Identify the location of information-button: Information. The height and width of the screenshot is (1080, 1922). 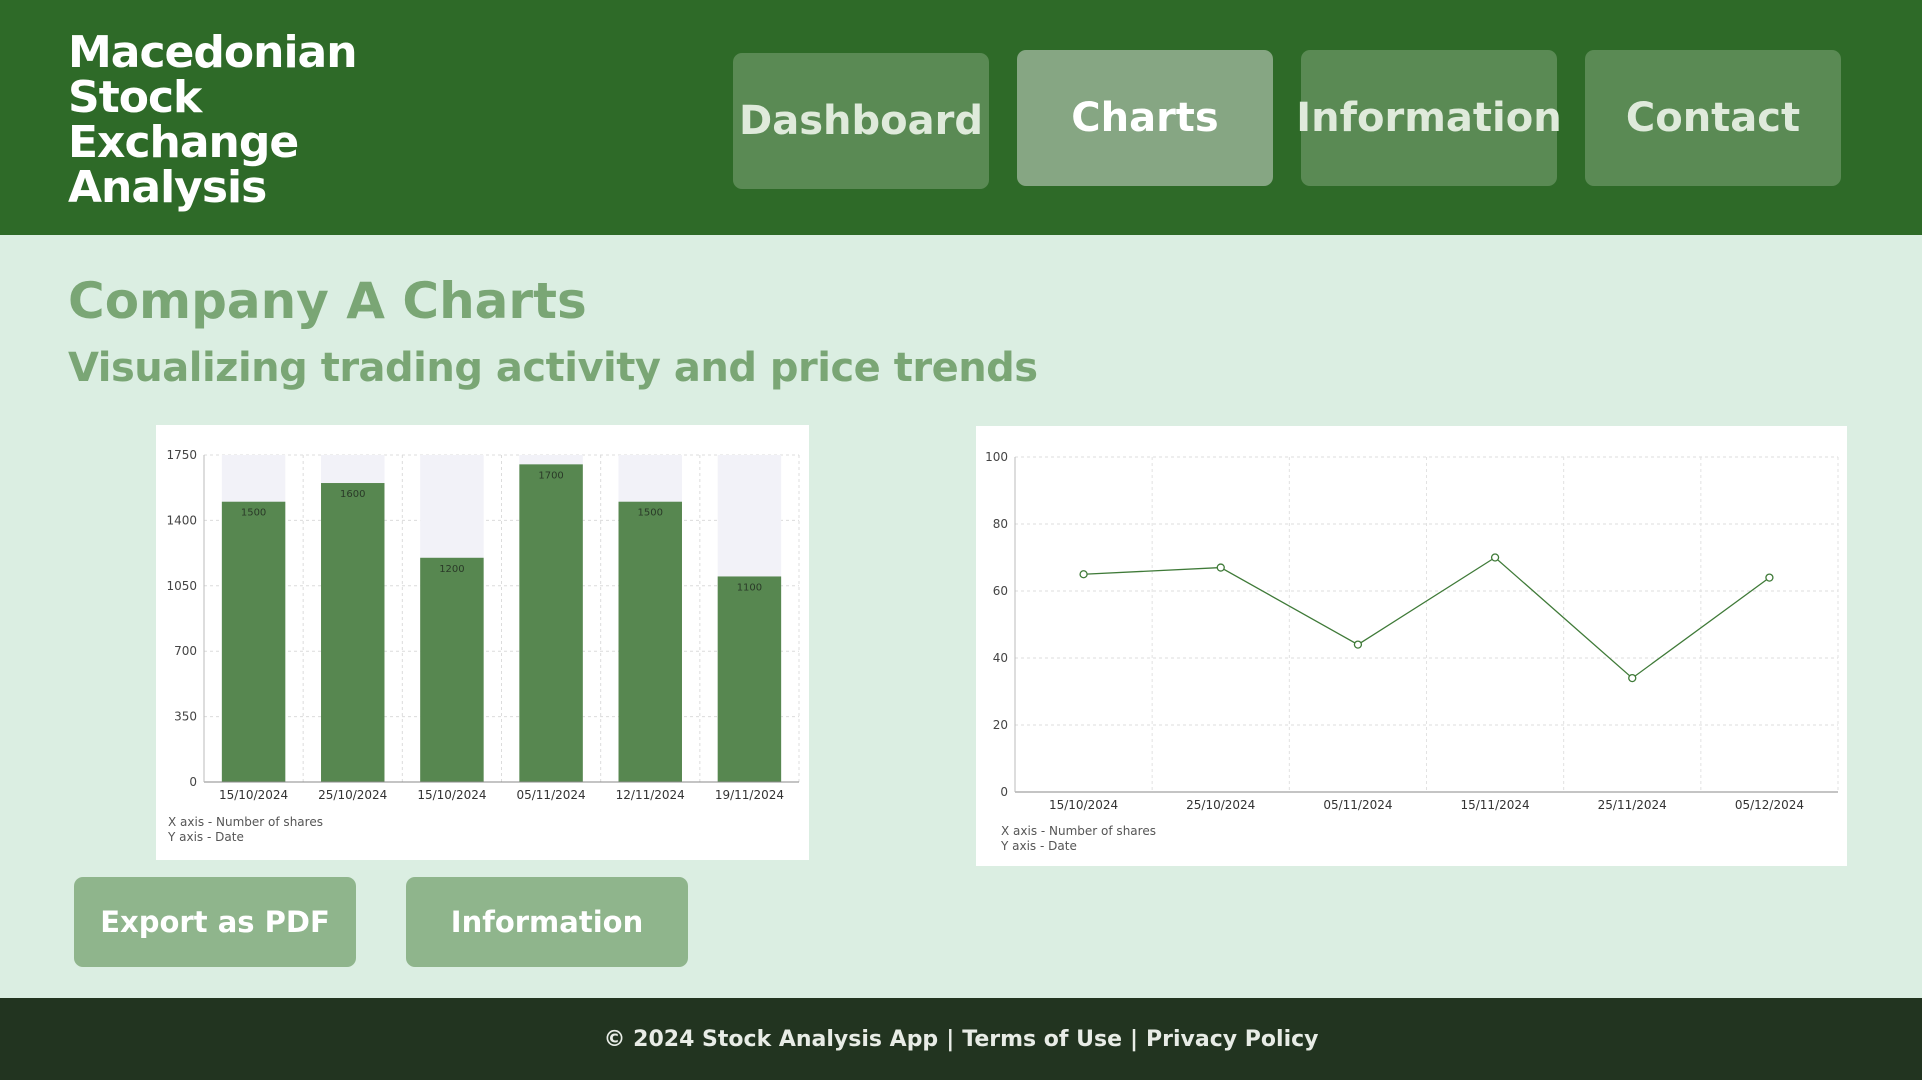
(547, 922).